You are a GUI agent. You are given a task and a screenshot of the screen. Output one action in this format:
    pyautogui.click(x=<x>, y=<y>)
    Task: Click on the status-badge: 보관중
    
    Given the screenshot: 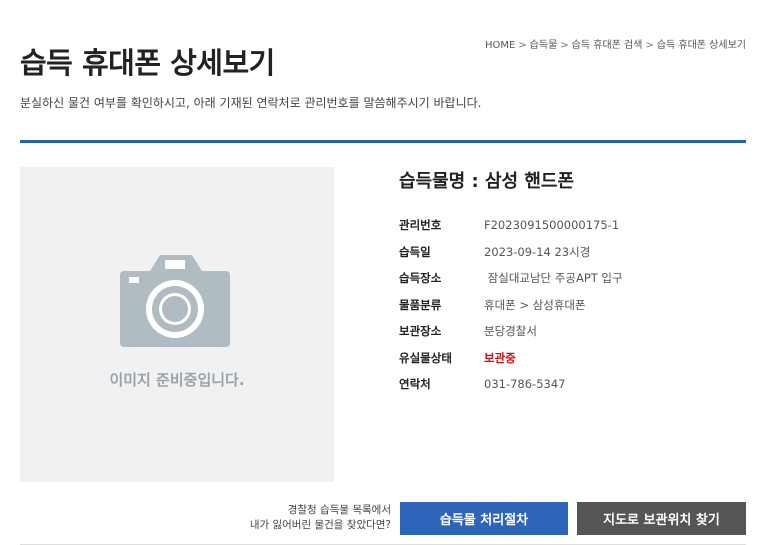 What is the action you would take?
    pyautogui.click(x=500, y=357)
    